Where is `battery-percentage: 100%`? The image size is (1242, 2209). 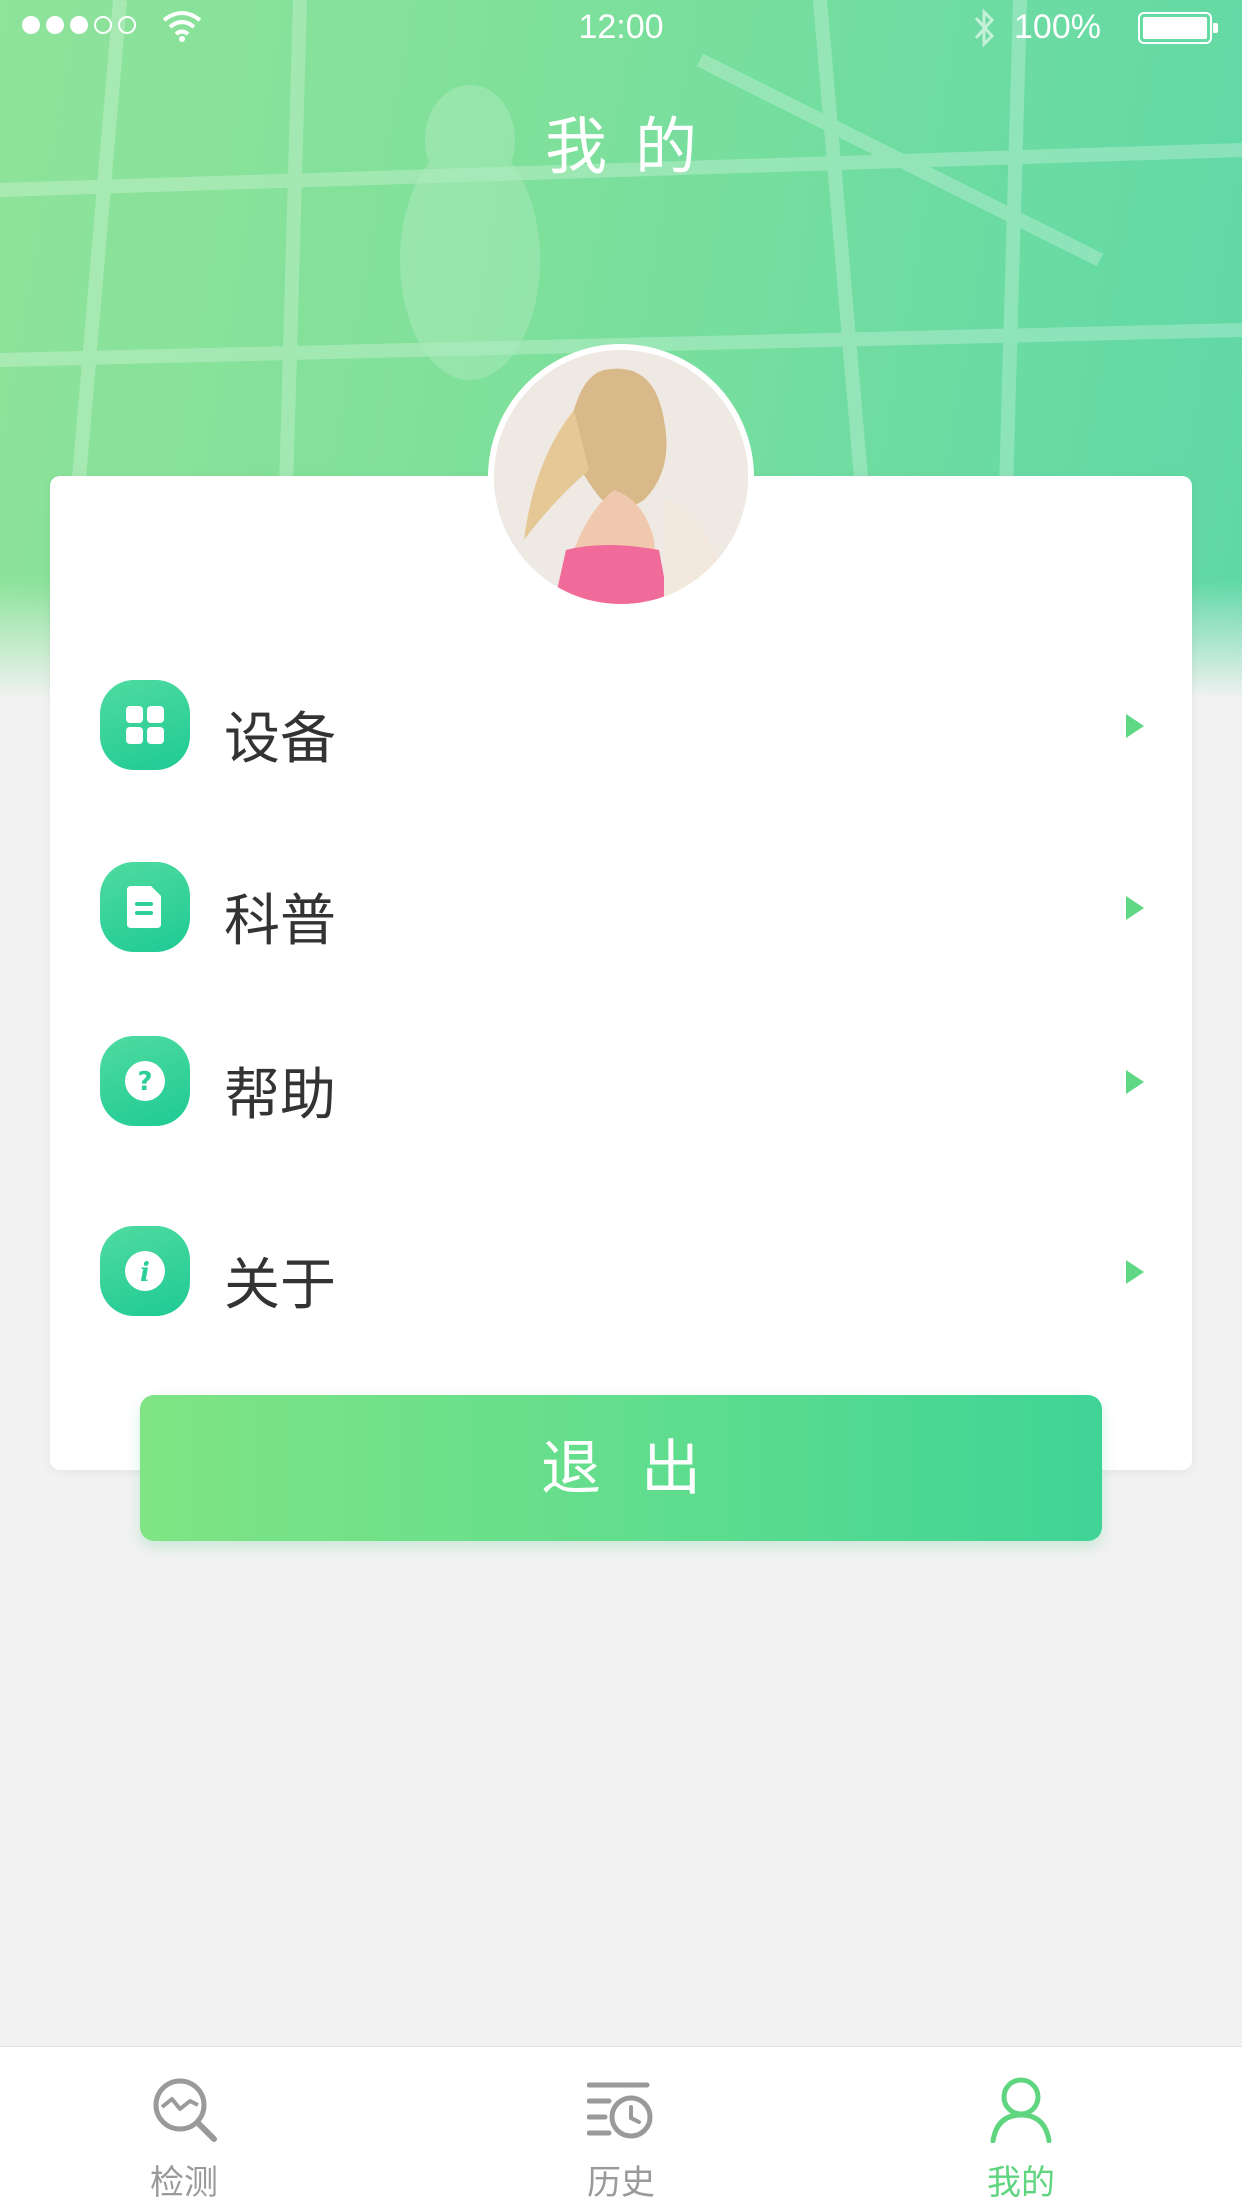
battery-percentage: 100% is located at coordinates (1057, 27).